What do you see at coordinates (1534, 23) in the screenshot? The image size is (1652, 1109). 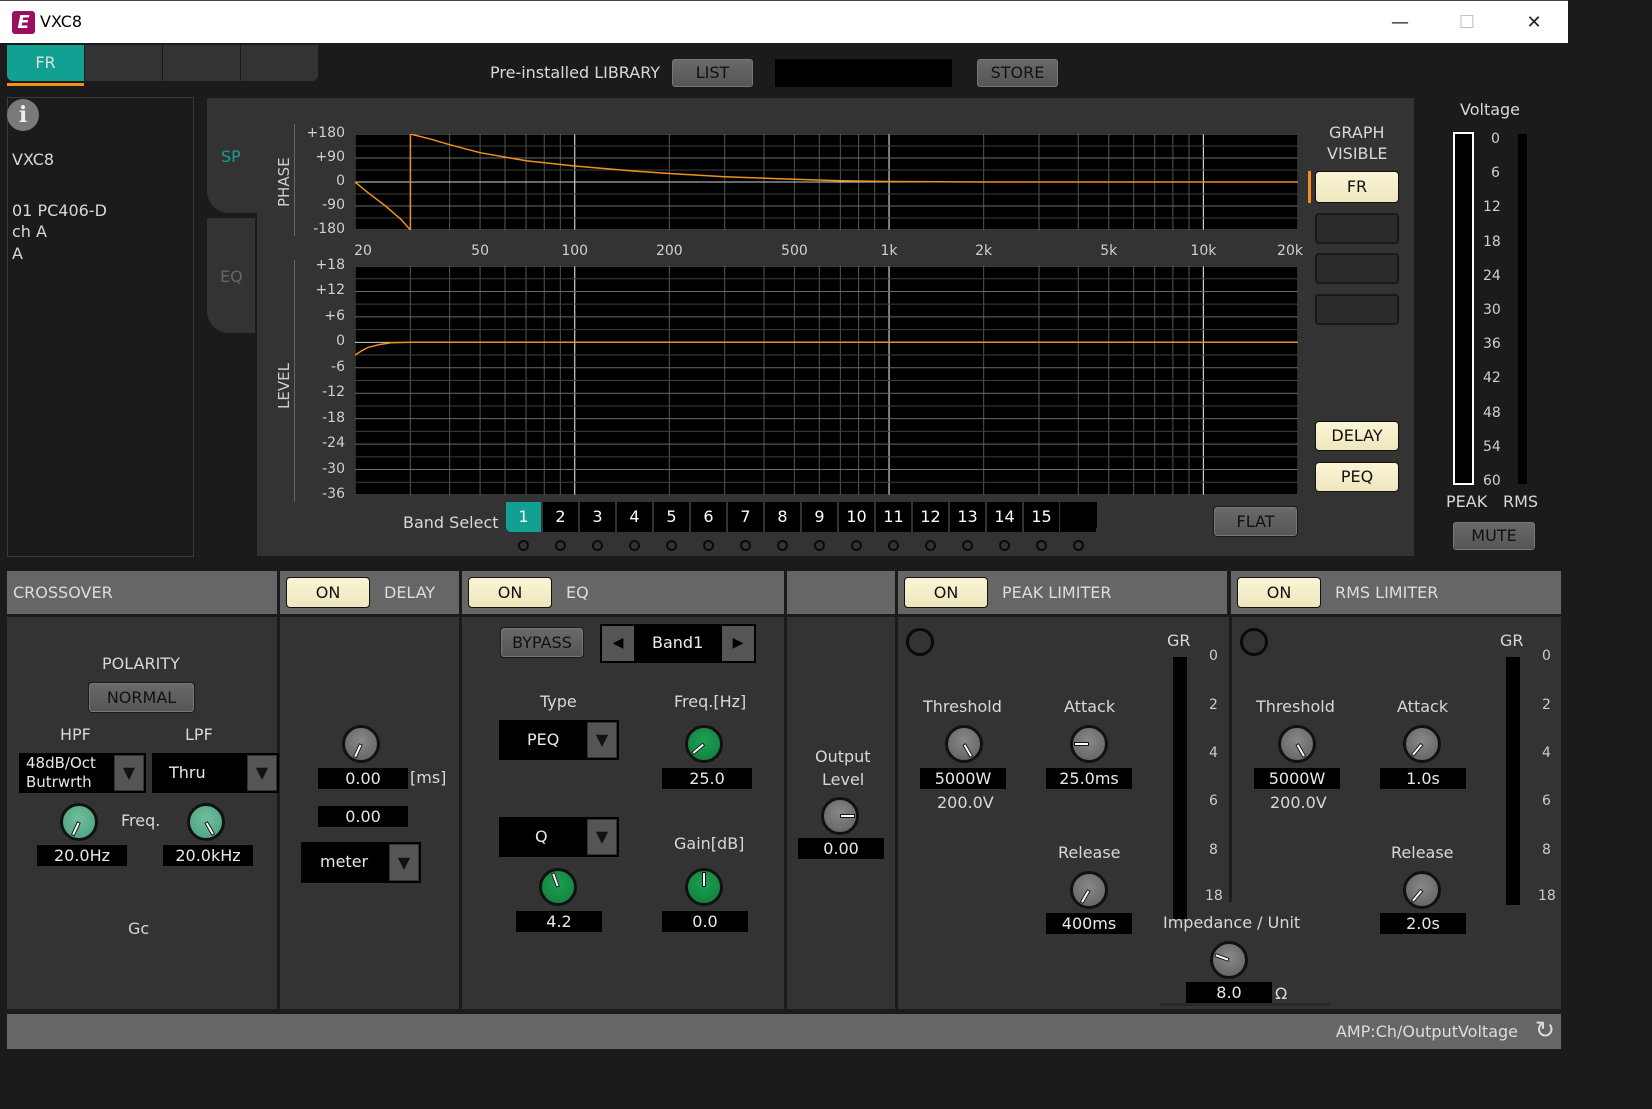 I see `close-button: ✕` at bounding box center [1534, 23].